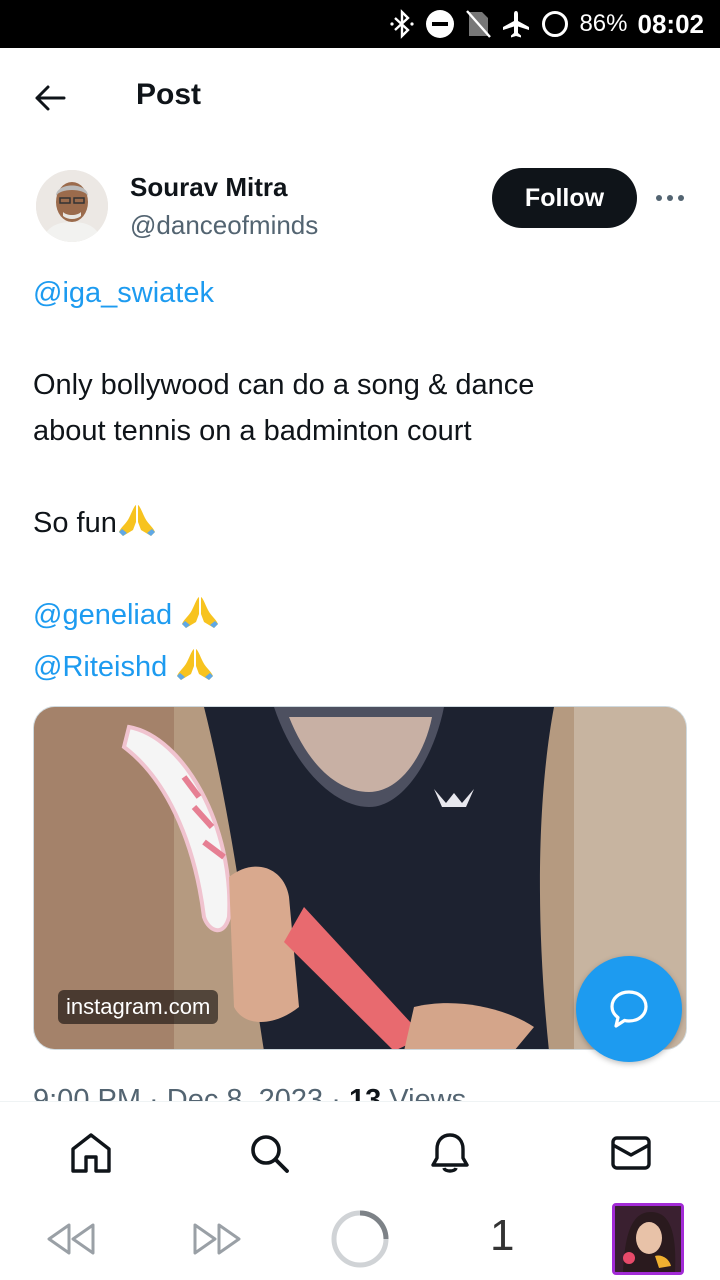  I want to click on mention-riteishd: @Riteishd, so click(100, 667).